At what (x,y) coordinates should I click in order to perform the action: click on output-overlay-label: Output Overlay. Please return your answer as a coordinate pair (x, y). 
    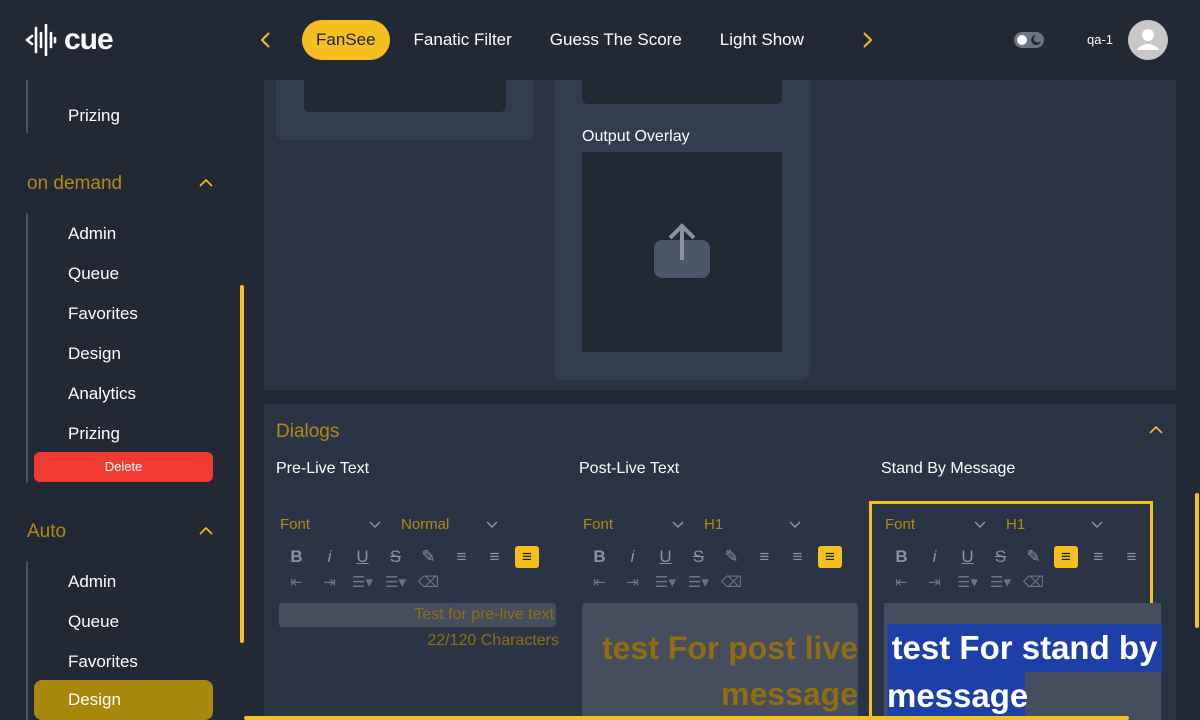
    Looking at the image, I should click on (636, 136).